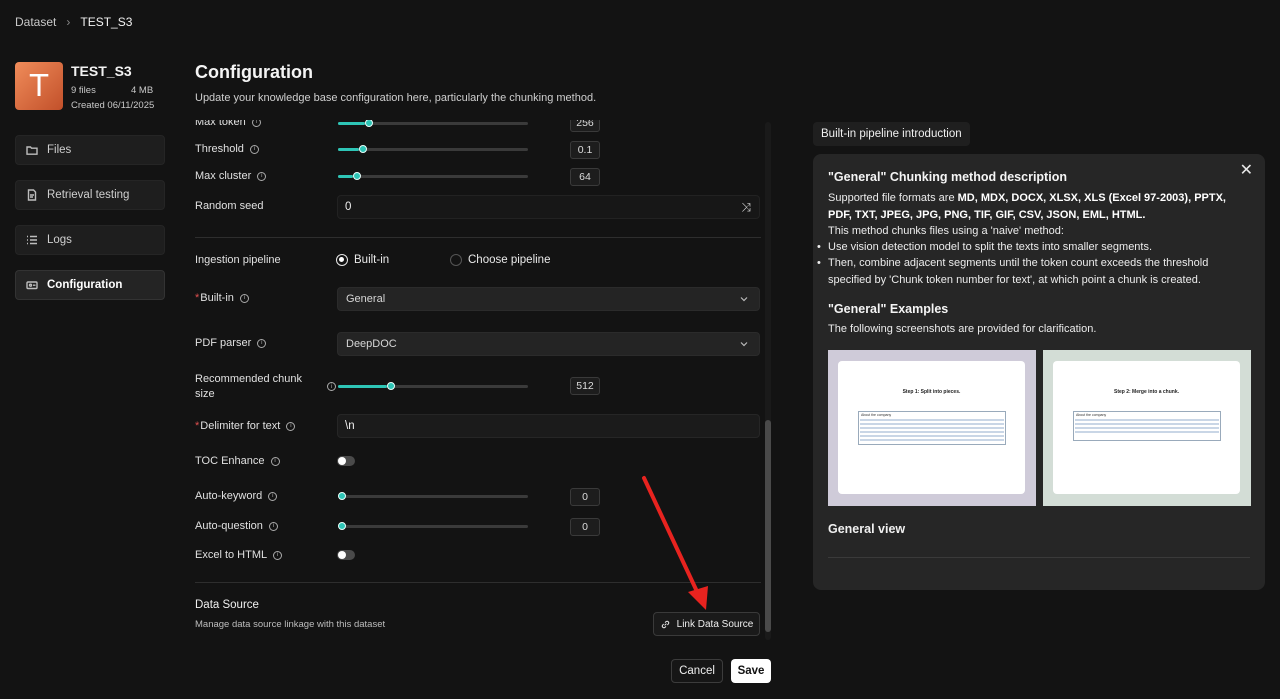 The width and height of the screenshot is (1280, 699). What do you see at coordinates (239, 555) in the screenshot?
I see `excel-to-html-label: Excel to HTML i` at bounding box center [239, 555].